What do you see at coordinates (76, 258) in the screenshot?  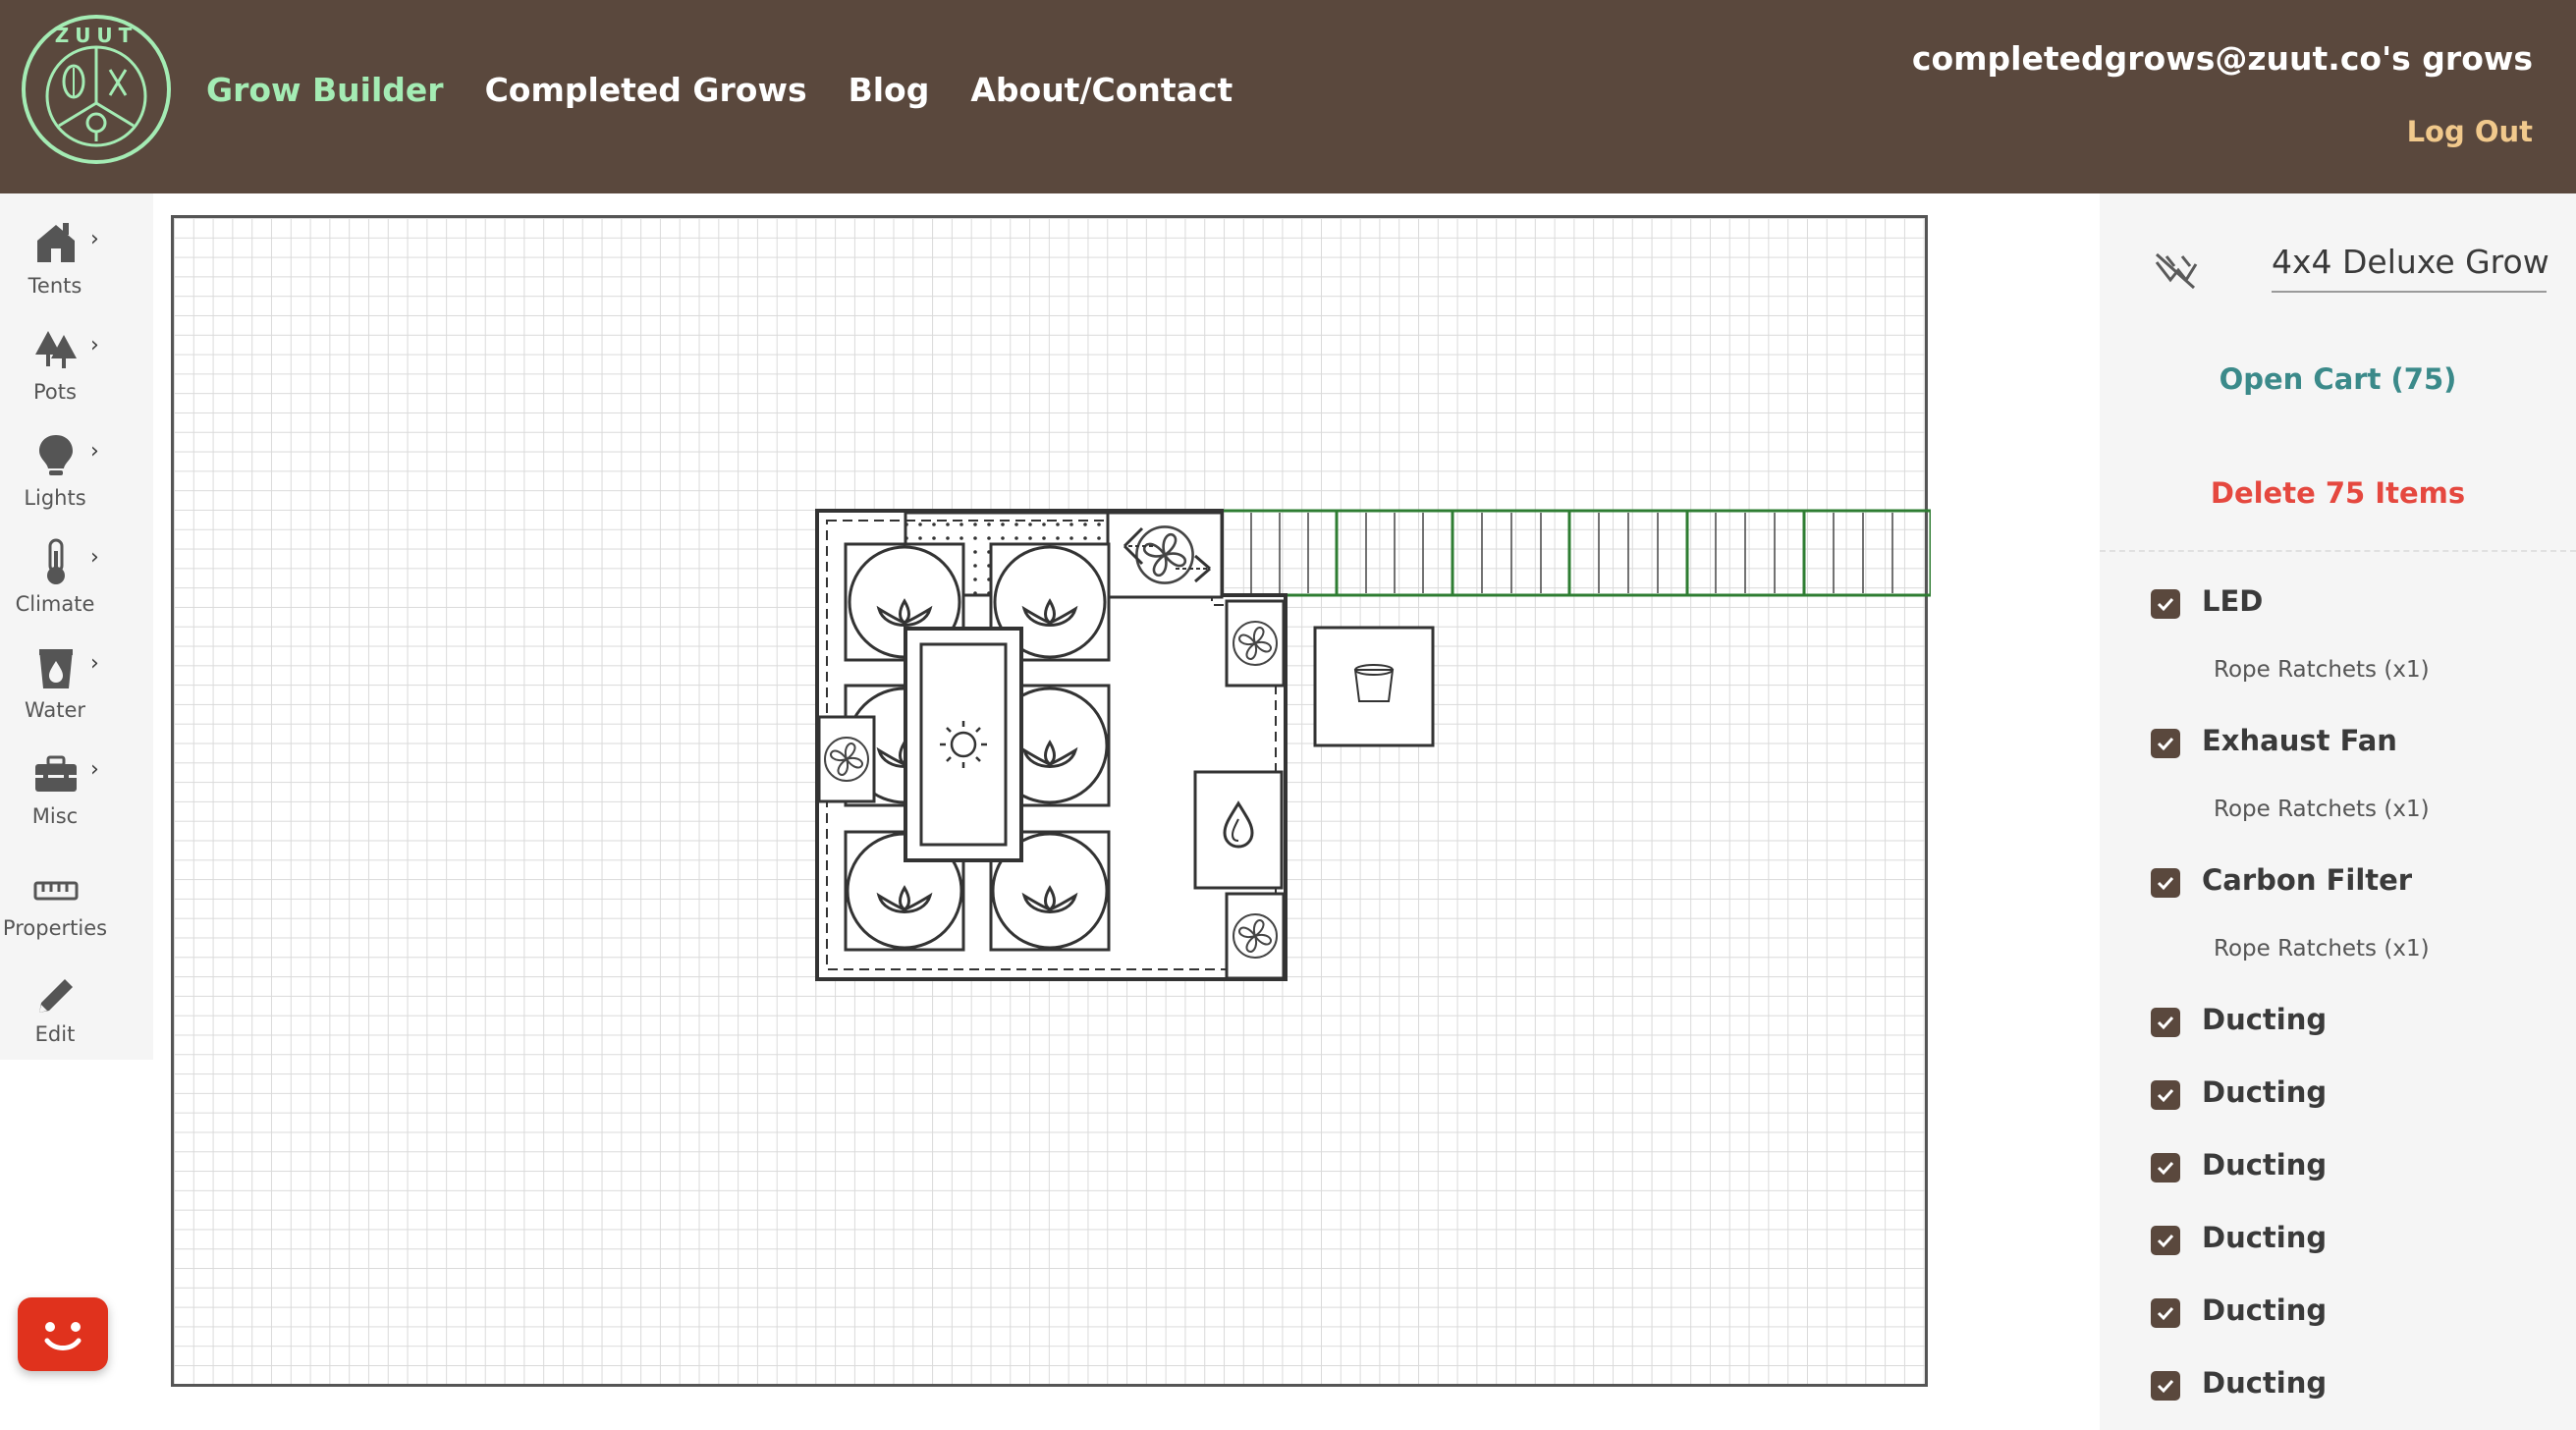 I see `tool-tents: › Tents` at bounding box center [76, 258].